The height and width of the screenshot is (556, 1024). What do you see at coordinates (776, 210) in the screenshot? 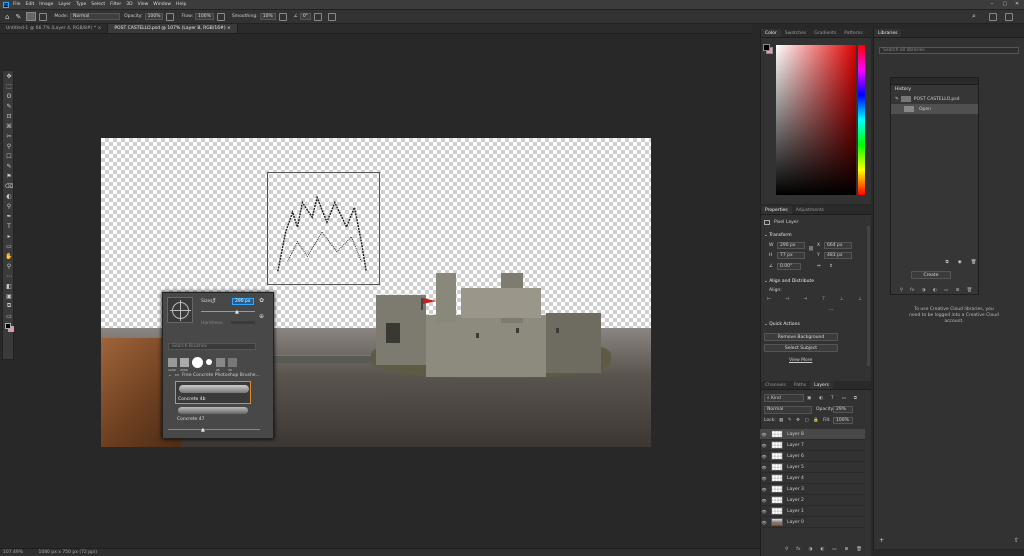
I see `tab-properties: Properties` at bounding box center [776, 210].